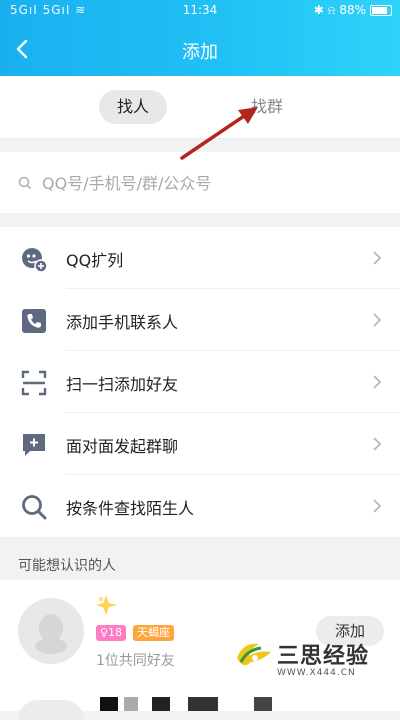 This screenshot has height=720, width=400. What do you see at coordinates (95, 260) in the screenshot?
I see `menu-item-label: QQ扩列` at bounding box center [95, 260].